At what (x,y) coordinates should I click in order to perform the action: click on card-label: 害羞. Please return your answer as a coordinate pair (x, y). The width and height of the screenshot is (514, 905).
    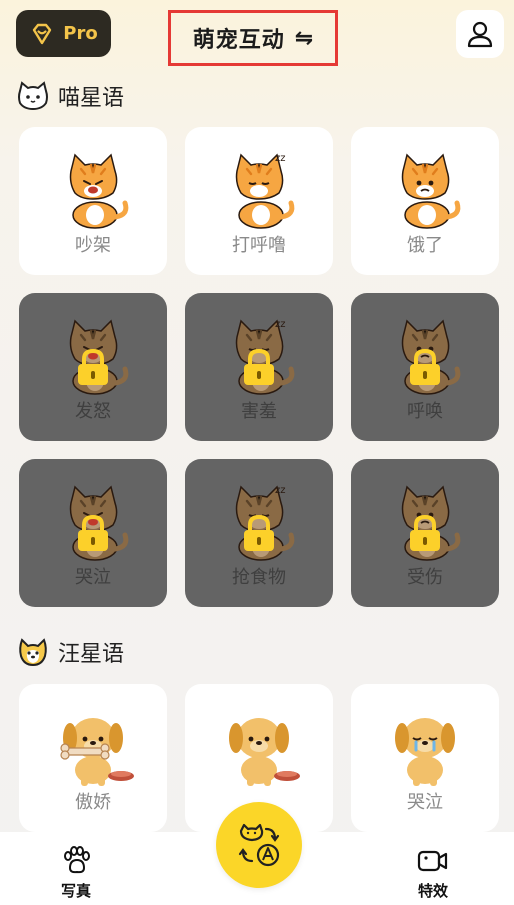
    Looking at the image, I should click on (259, 411).